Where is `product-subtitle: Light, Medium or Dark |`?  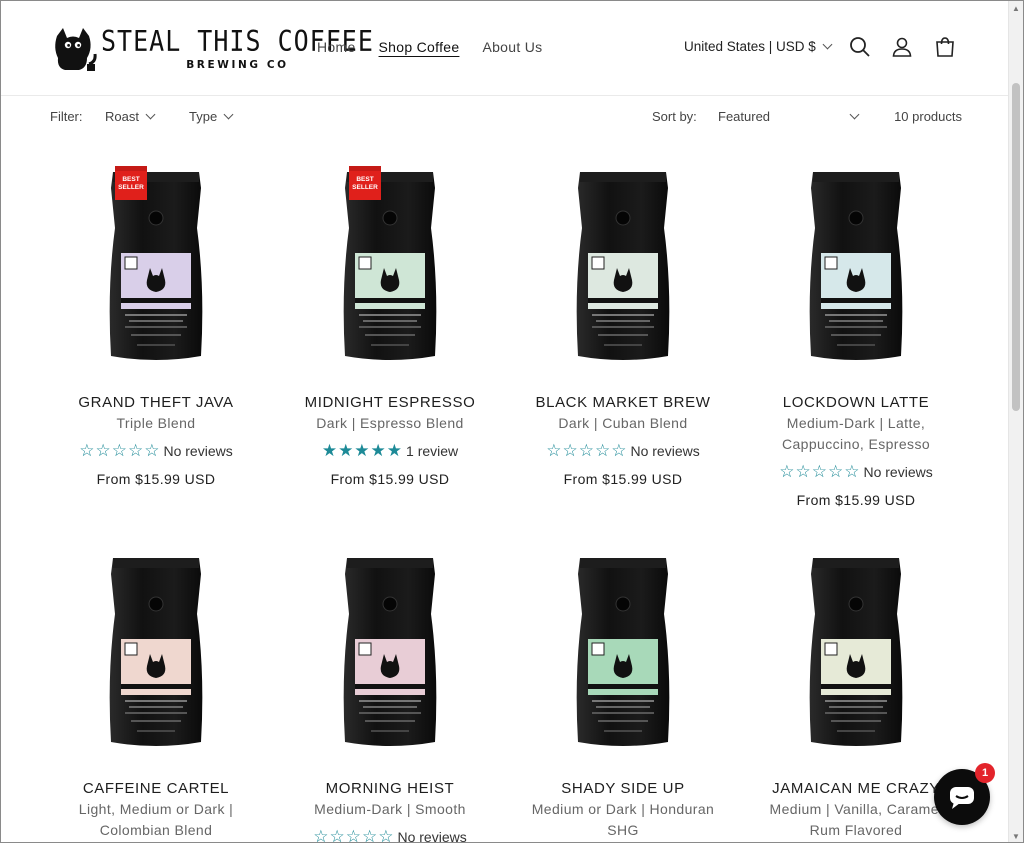
product-subtitle: Light, Medium or Dark | is located at coordinates (156, 809).